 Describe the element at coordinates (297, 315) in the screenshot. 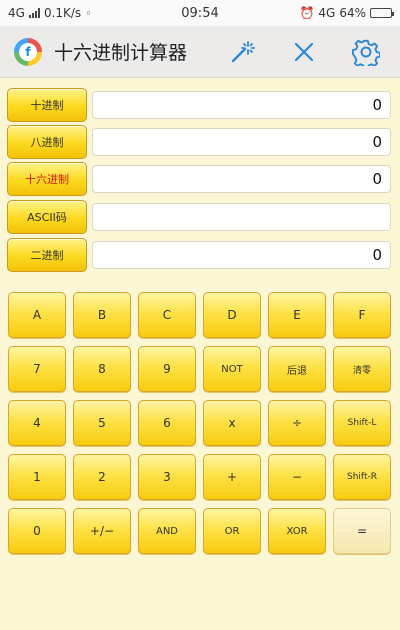

I see `key-e: E` at that location.